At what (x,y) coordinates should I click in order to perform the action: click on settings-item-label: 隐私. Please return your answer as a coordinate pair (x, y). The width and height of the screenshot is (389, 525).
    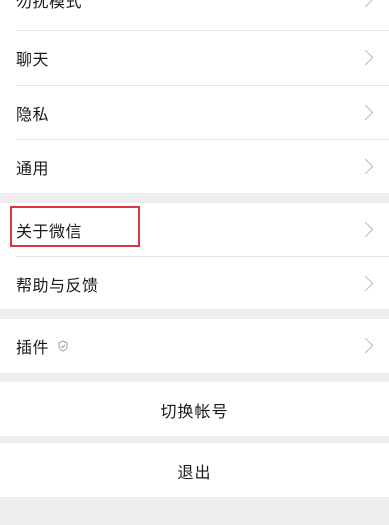
    Looking at the image, I should click on (33, 114).